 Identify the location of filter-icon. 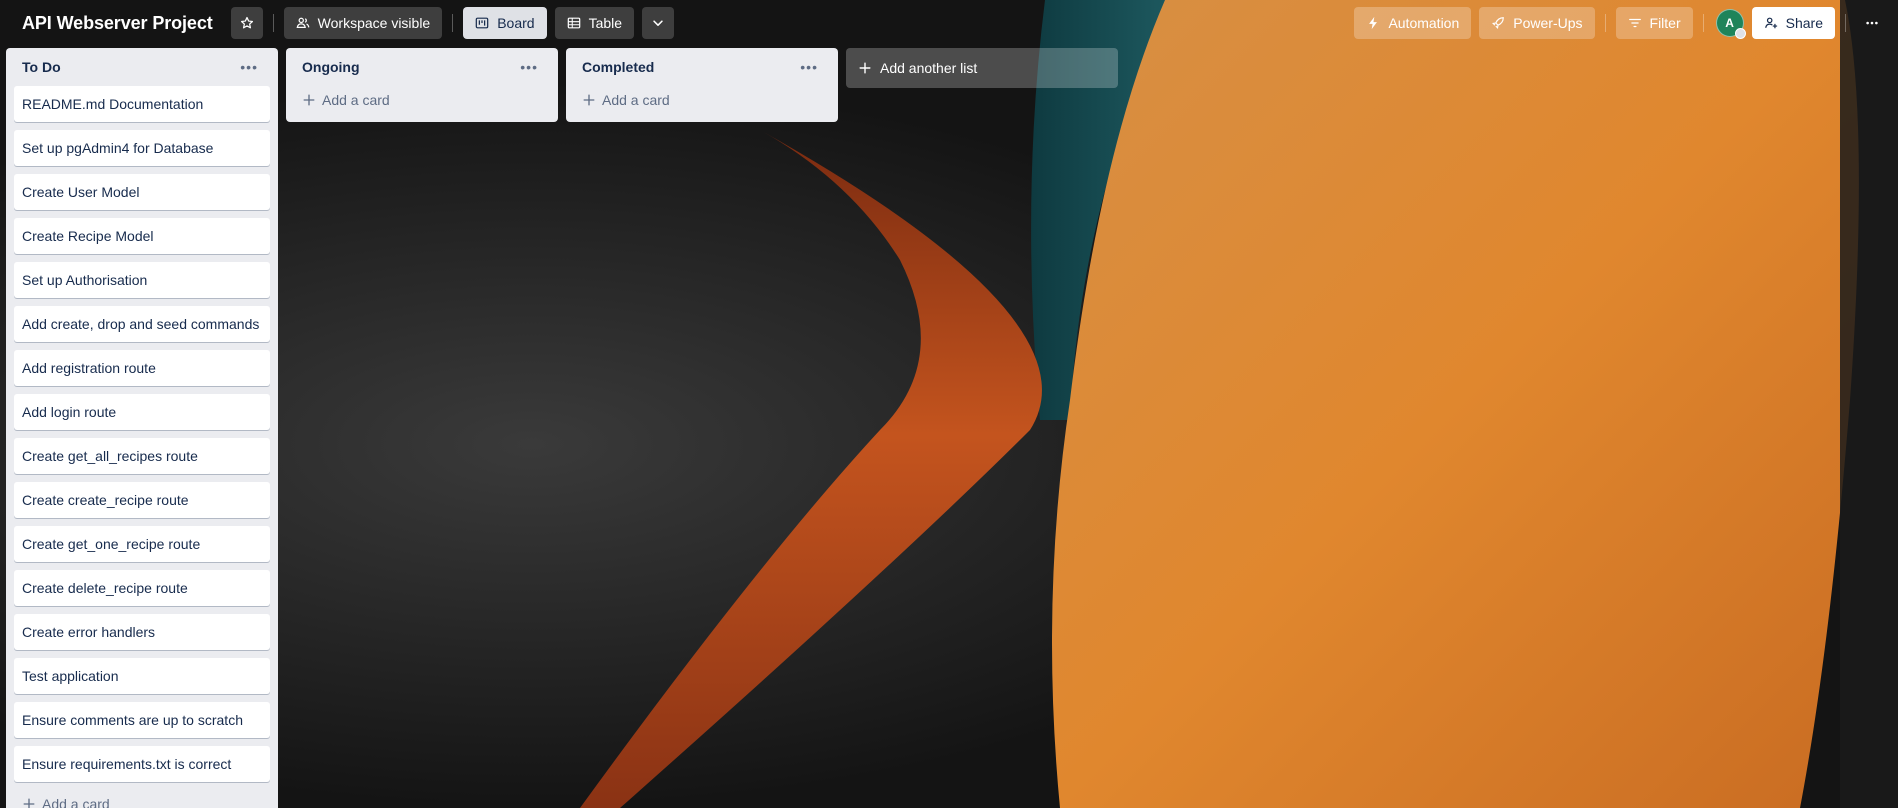
(1635, 23).